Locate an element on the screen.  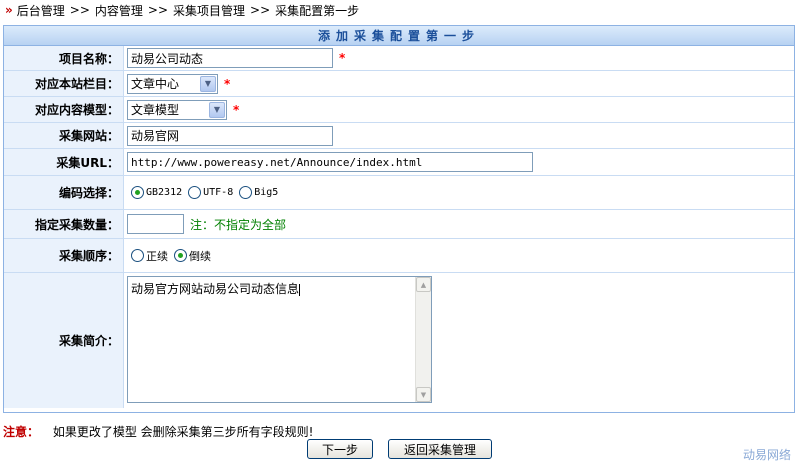
order-option-label: 正续 is located at coordinates (157, 256).